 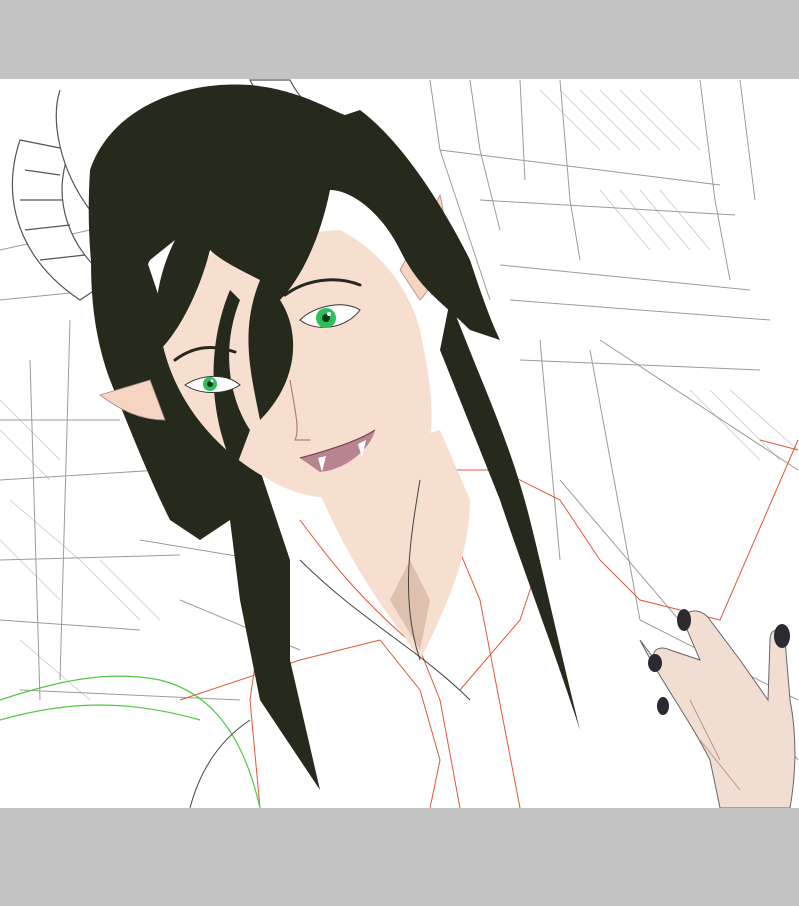 I want to click on green-sketch, so click(x=130, y=741).